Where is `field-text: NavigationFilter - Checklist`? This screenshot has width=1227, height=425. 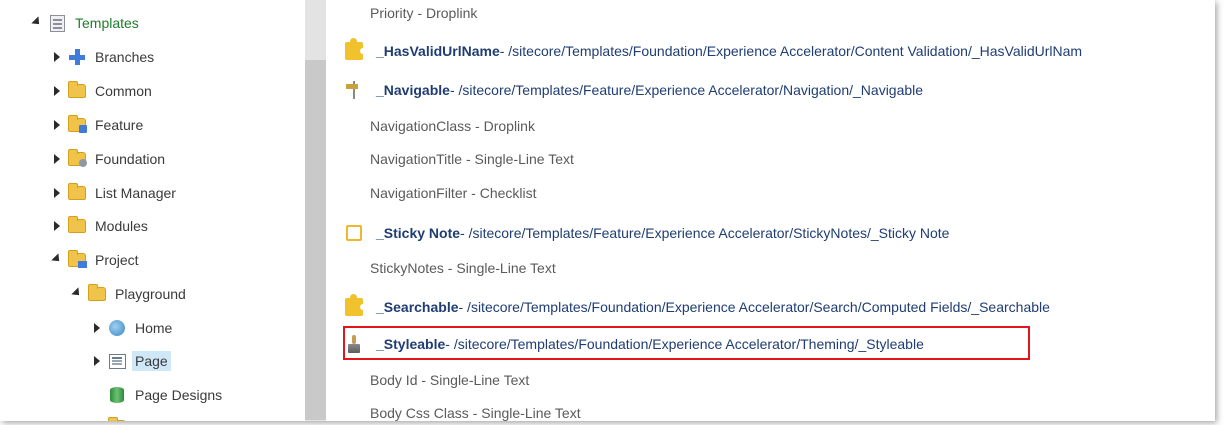 field-text: NavigationFilter - Checklist is located at coordinates (453, 193).